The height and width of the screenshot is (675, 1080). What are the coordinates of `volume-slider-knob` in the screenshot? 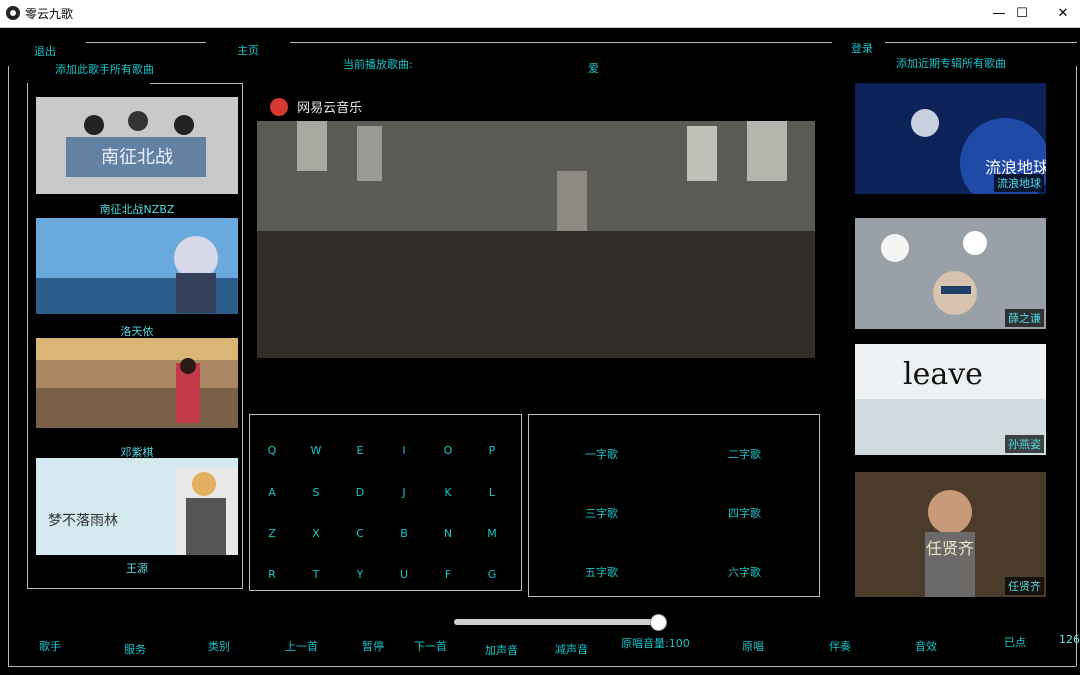 It's located at (658, 622).